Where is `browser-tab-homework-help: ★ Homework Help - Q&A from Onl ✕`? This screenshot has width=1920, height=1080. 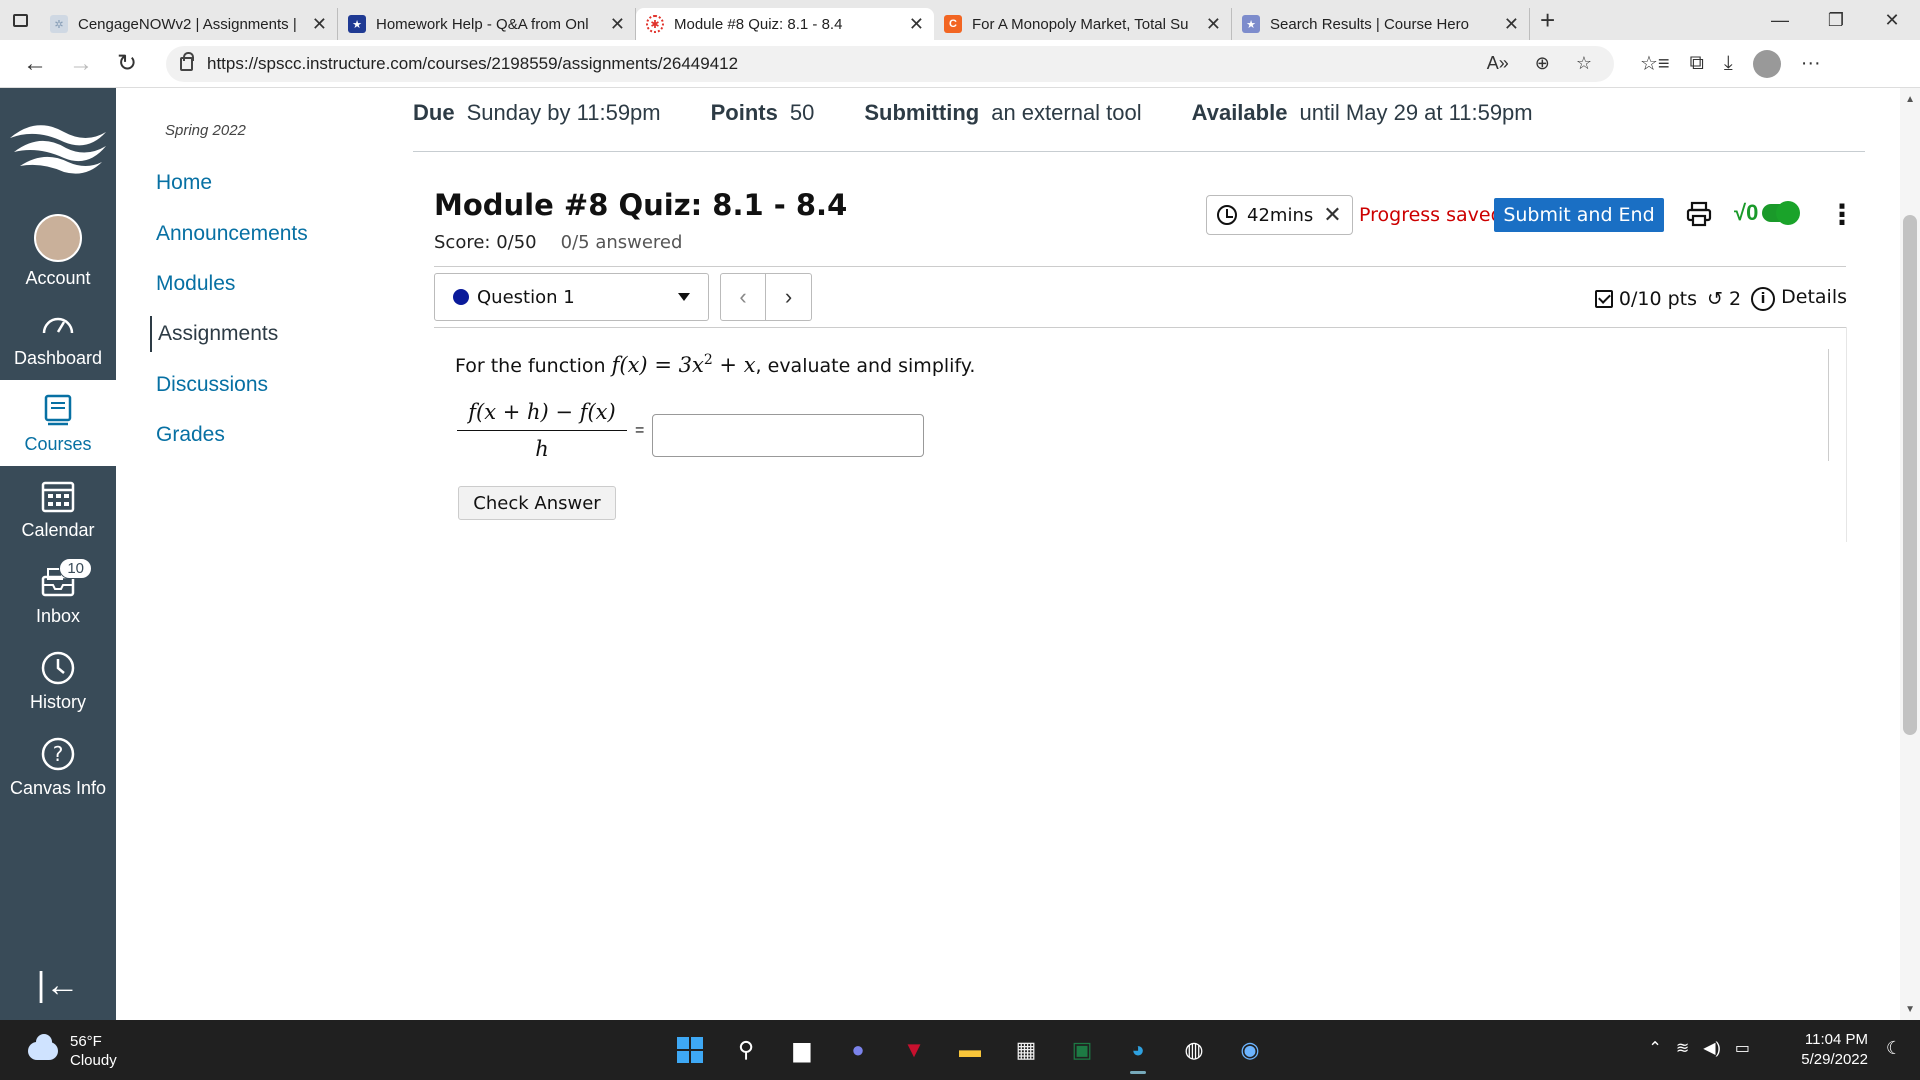
browser-tab-homework-help: ★ Homework Help - Q&A from Onl ✕ is located at coordinates (487, 24).